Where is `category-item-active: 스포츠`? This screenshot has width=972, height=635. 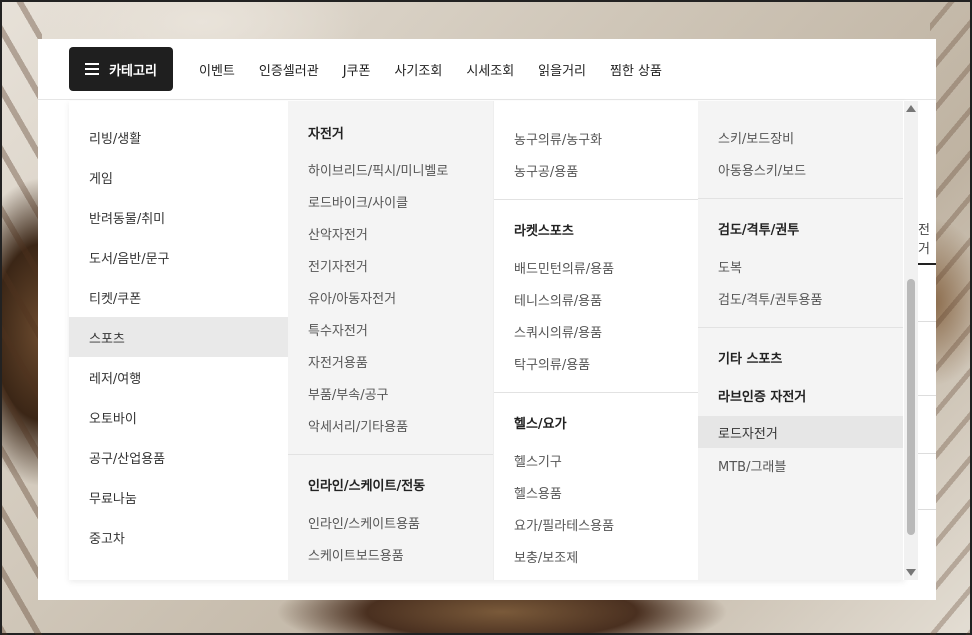 category-item-active: 스포츠 is located at coordinates (178, 337).